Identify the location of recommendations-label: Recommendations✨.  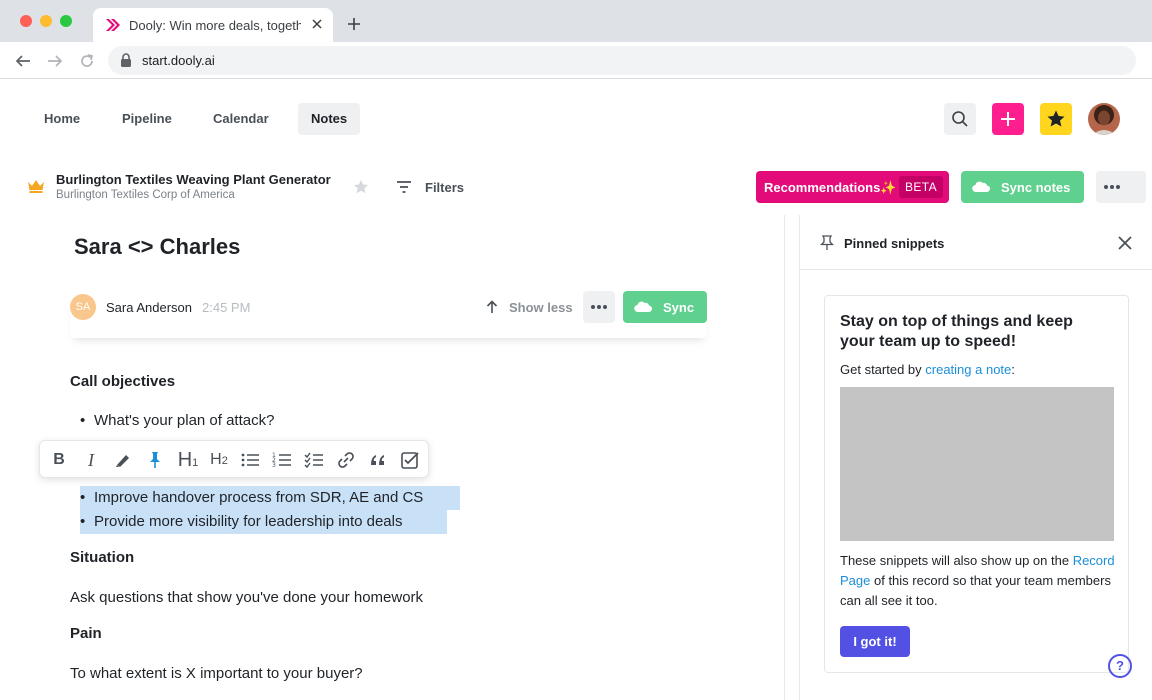
(830, 187).